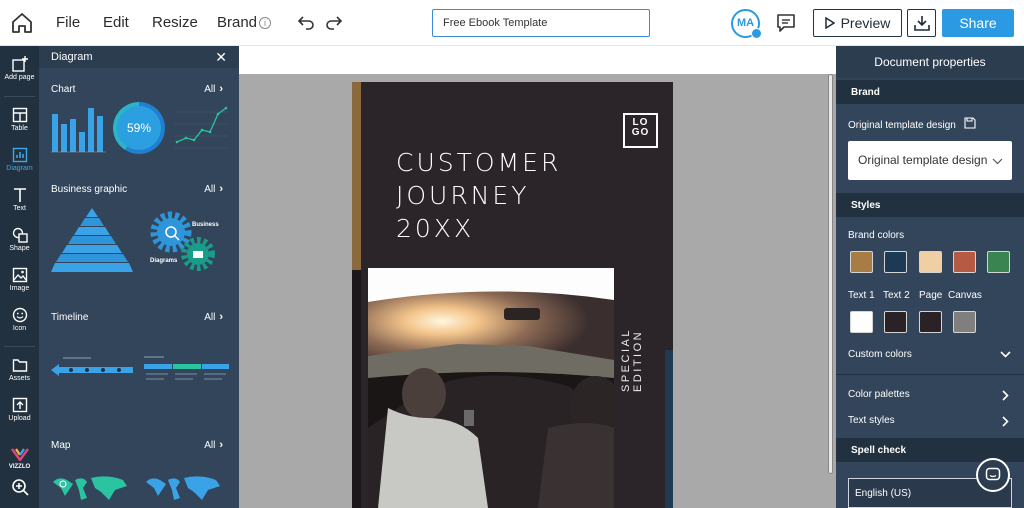 This screenshot has width=1024, height=508. I want to click on menu-file: File, so click(68, 22).